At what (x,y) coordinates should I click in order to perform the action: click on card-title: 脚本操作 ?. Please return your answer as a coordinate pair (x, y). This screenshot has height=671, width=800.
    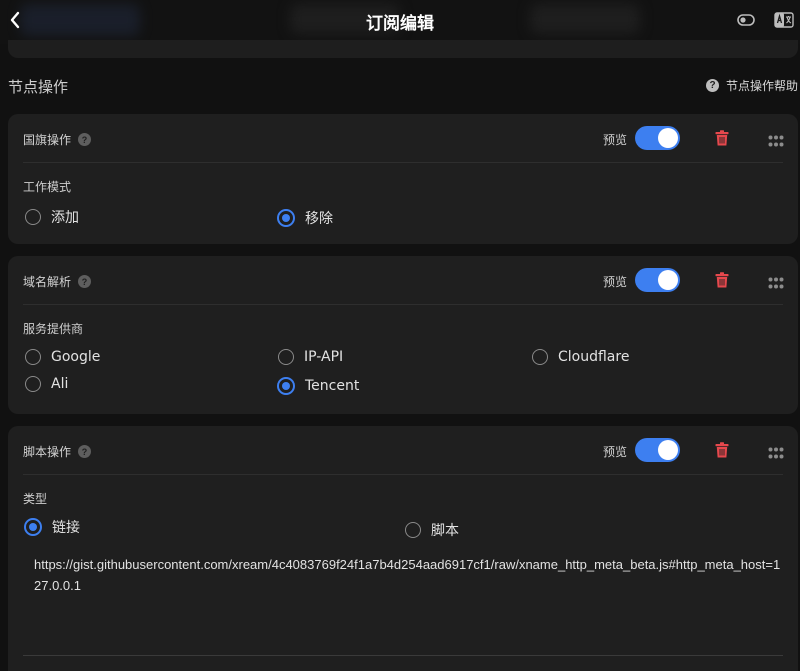
    Looking at the image, I should click on (57, 451).